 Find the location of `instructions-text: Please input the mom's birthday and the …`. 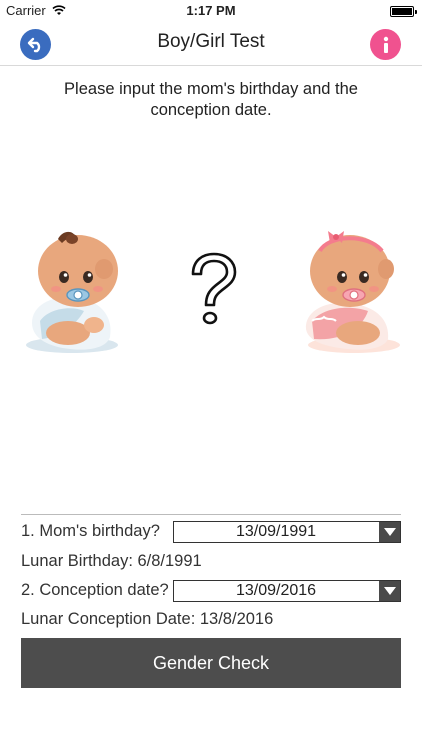

instructions-text: Please input the mom's birthday and the … is located at coordinates (211, 99).